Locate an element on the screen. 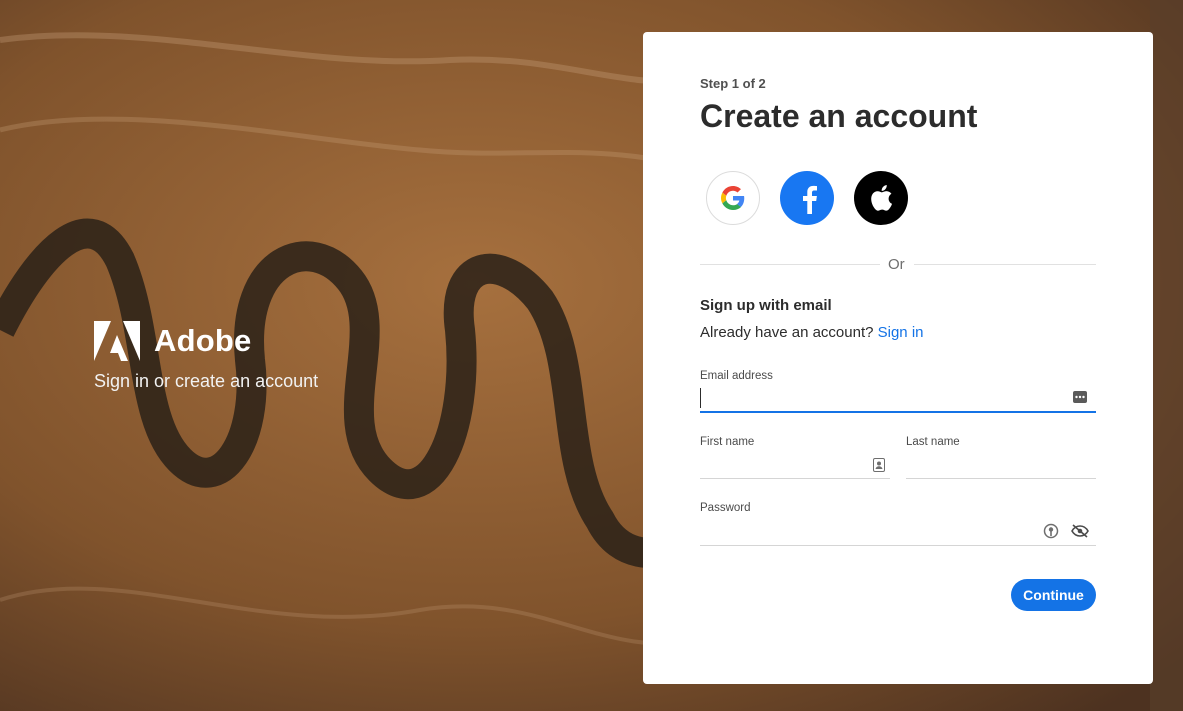 The height and width of the screenshot is (711, 1183). password-label: Password is located at coordinates (725, 508).